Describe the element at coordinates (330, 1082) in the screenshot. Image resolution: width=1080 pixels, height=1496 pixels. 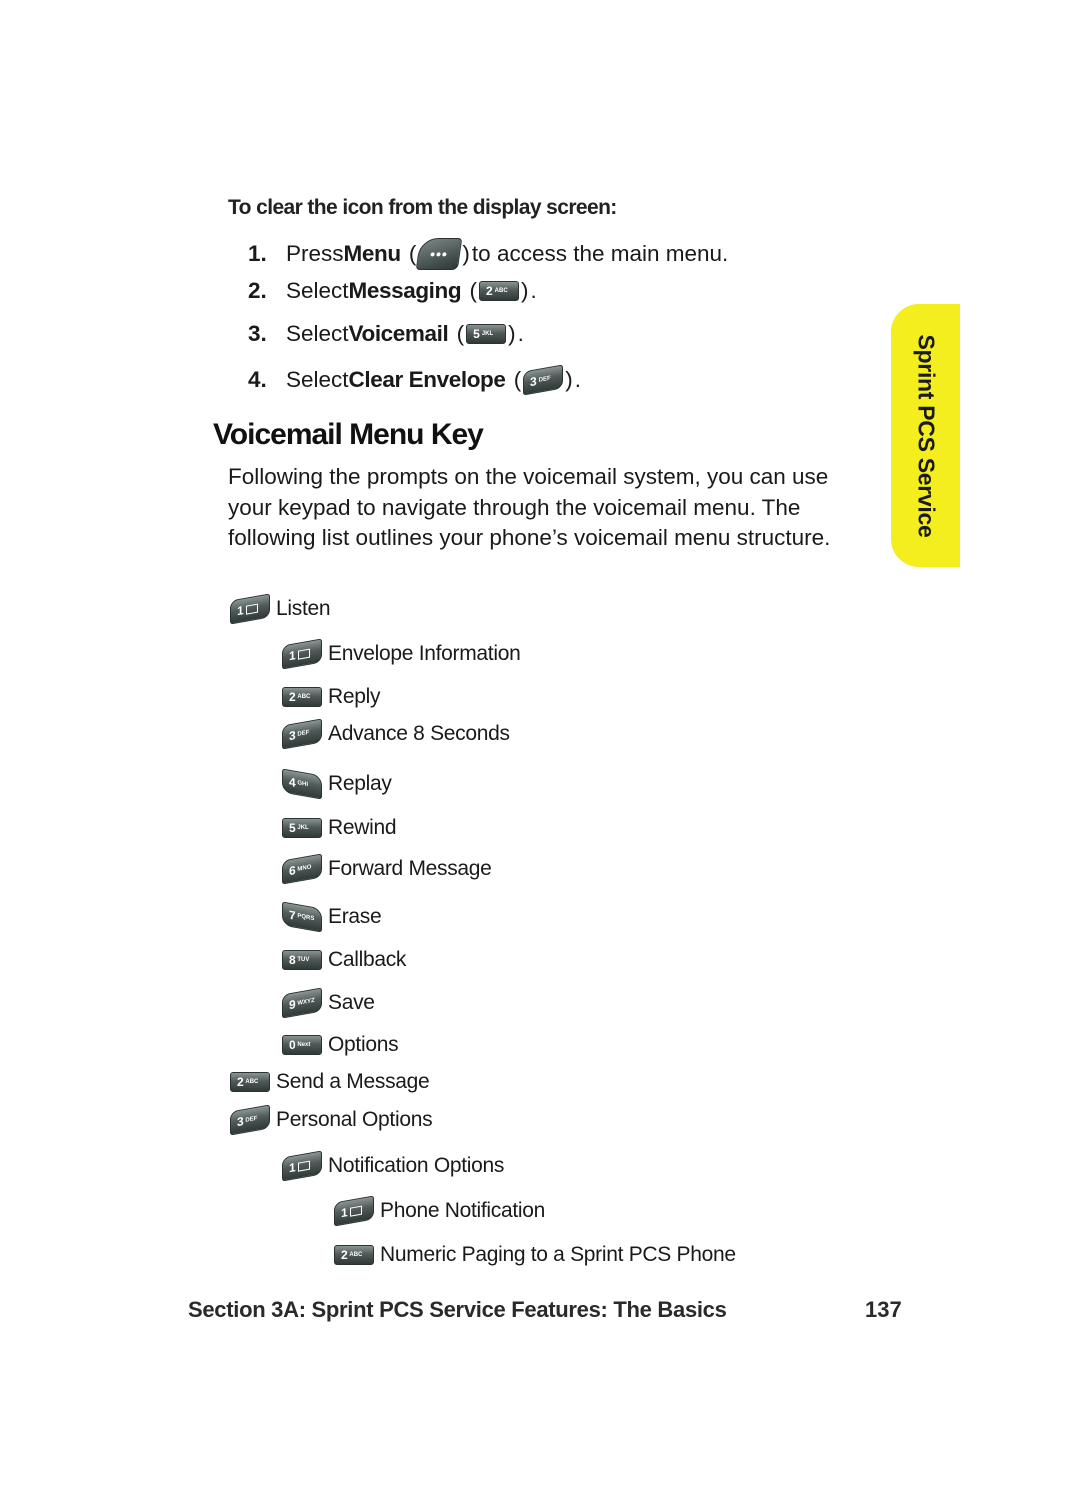
I see `menu-item-send-a-message: 2 ABC Send a Message` at that location.